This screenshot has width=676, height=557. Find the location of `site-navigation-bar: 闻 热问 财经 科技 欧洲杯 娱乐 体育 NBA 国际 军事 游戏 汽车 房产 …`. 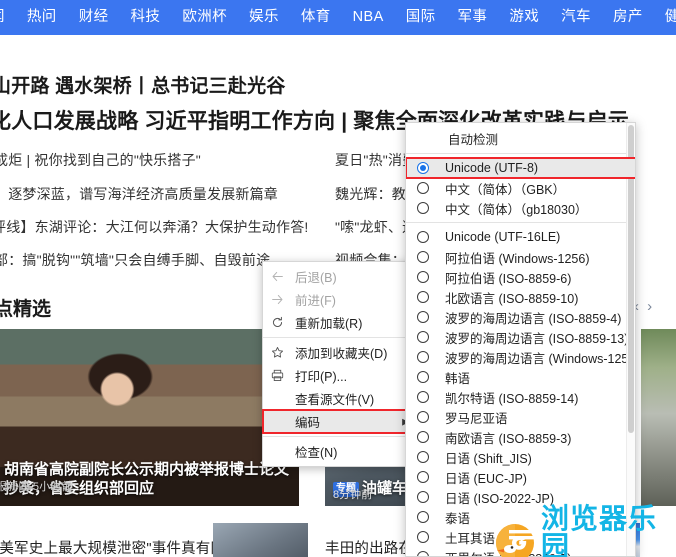

site-navigation-bar: 闻 热问 财经 科技 欧洲杯 娱乐 体育 NBA 国际 军事 游戏 汽车 房产 … is located at coordinates (338, 17).